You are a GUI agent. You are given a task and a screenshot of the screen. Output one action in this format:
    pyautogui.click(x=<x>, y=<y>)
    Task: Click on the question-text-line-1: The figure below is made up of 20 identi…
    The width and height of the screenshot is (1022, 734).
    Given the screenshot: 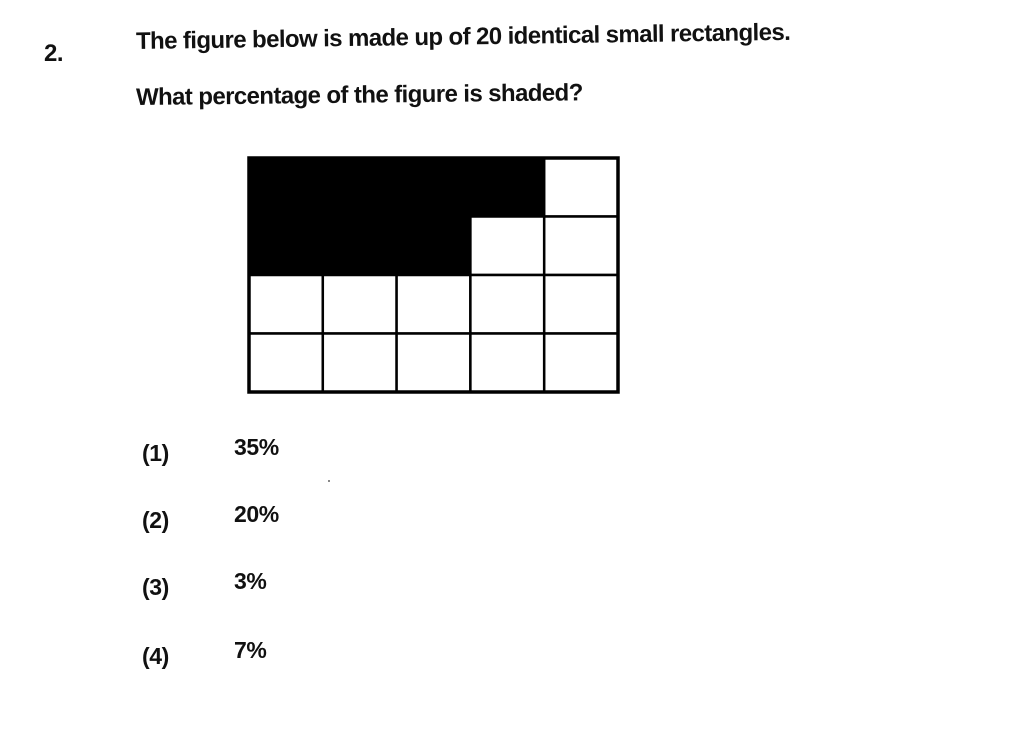 What is the action you would take?
    pyautogui.click(x=463, y=36)
    